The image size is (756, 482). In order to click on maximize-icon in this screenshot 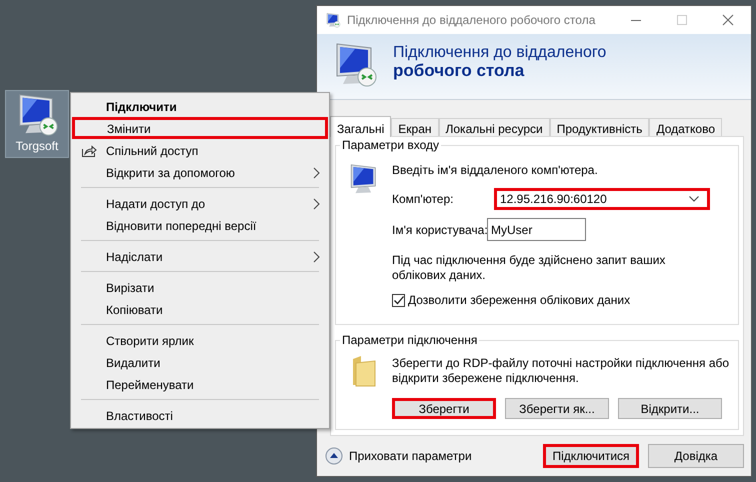, I will do `click(682, 20)`.